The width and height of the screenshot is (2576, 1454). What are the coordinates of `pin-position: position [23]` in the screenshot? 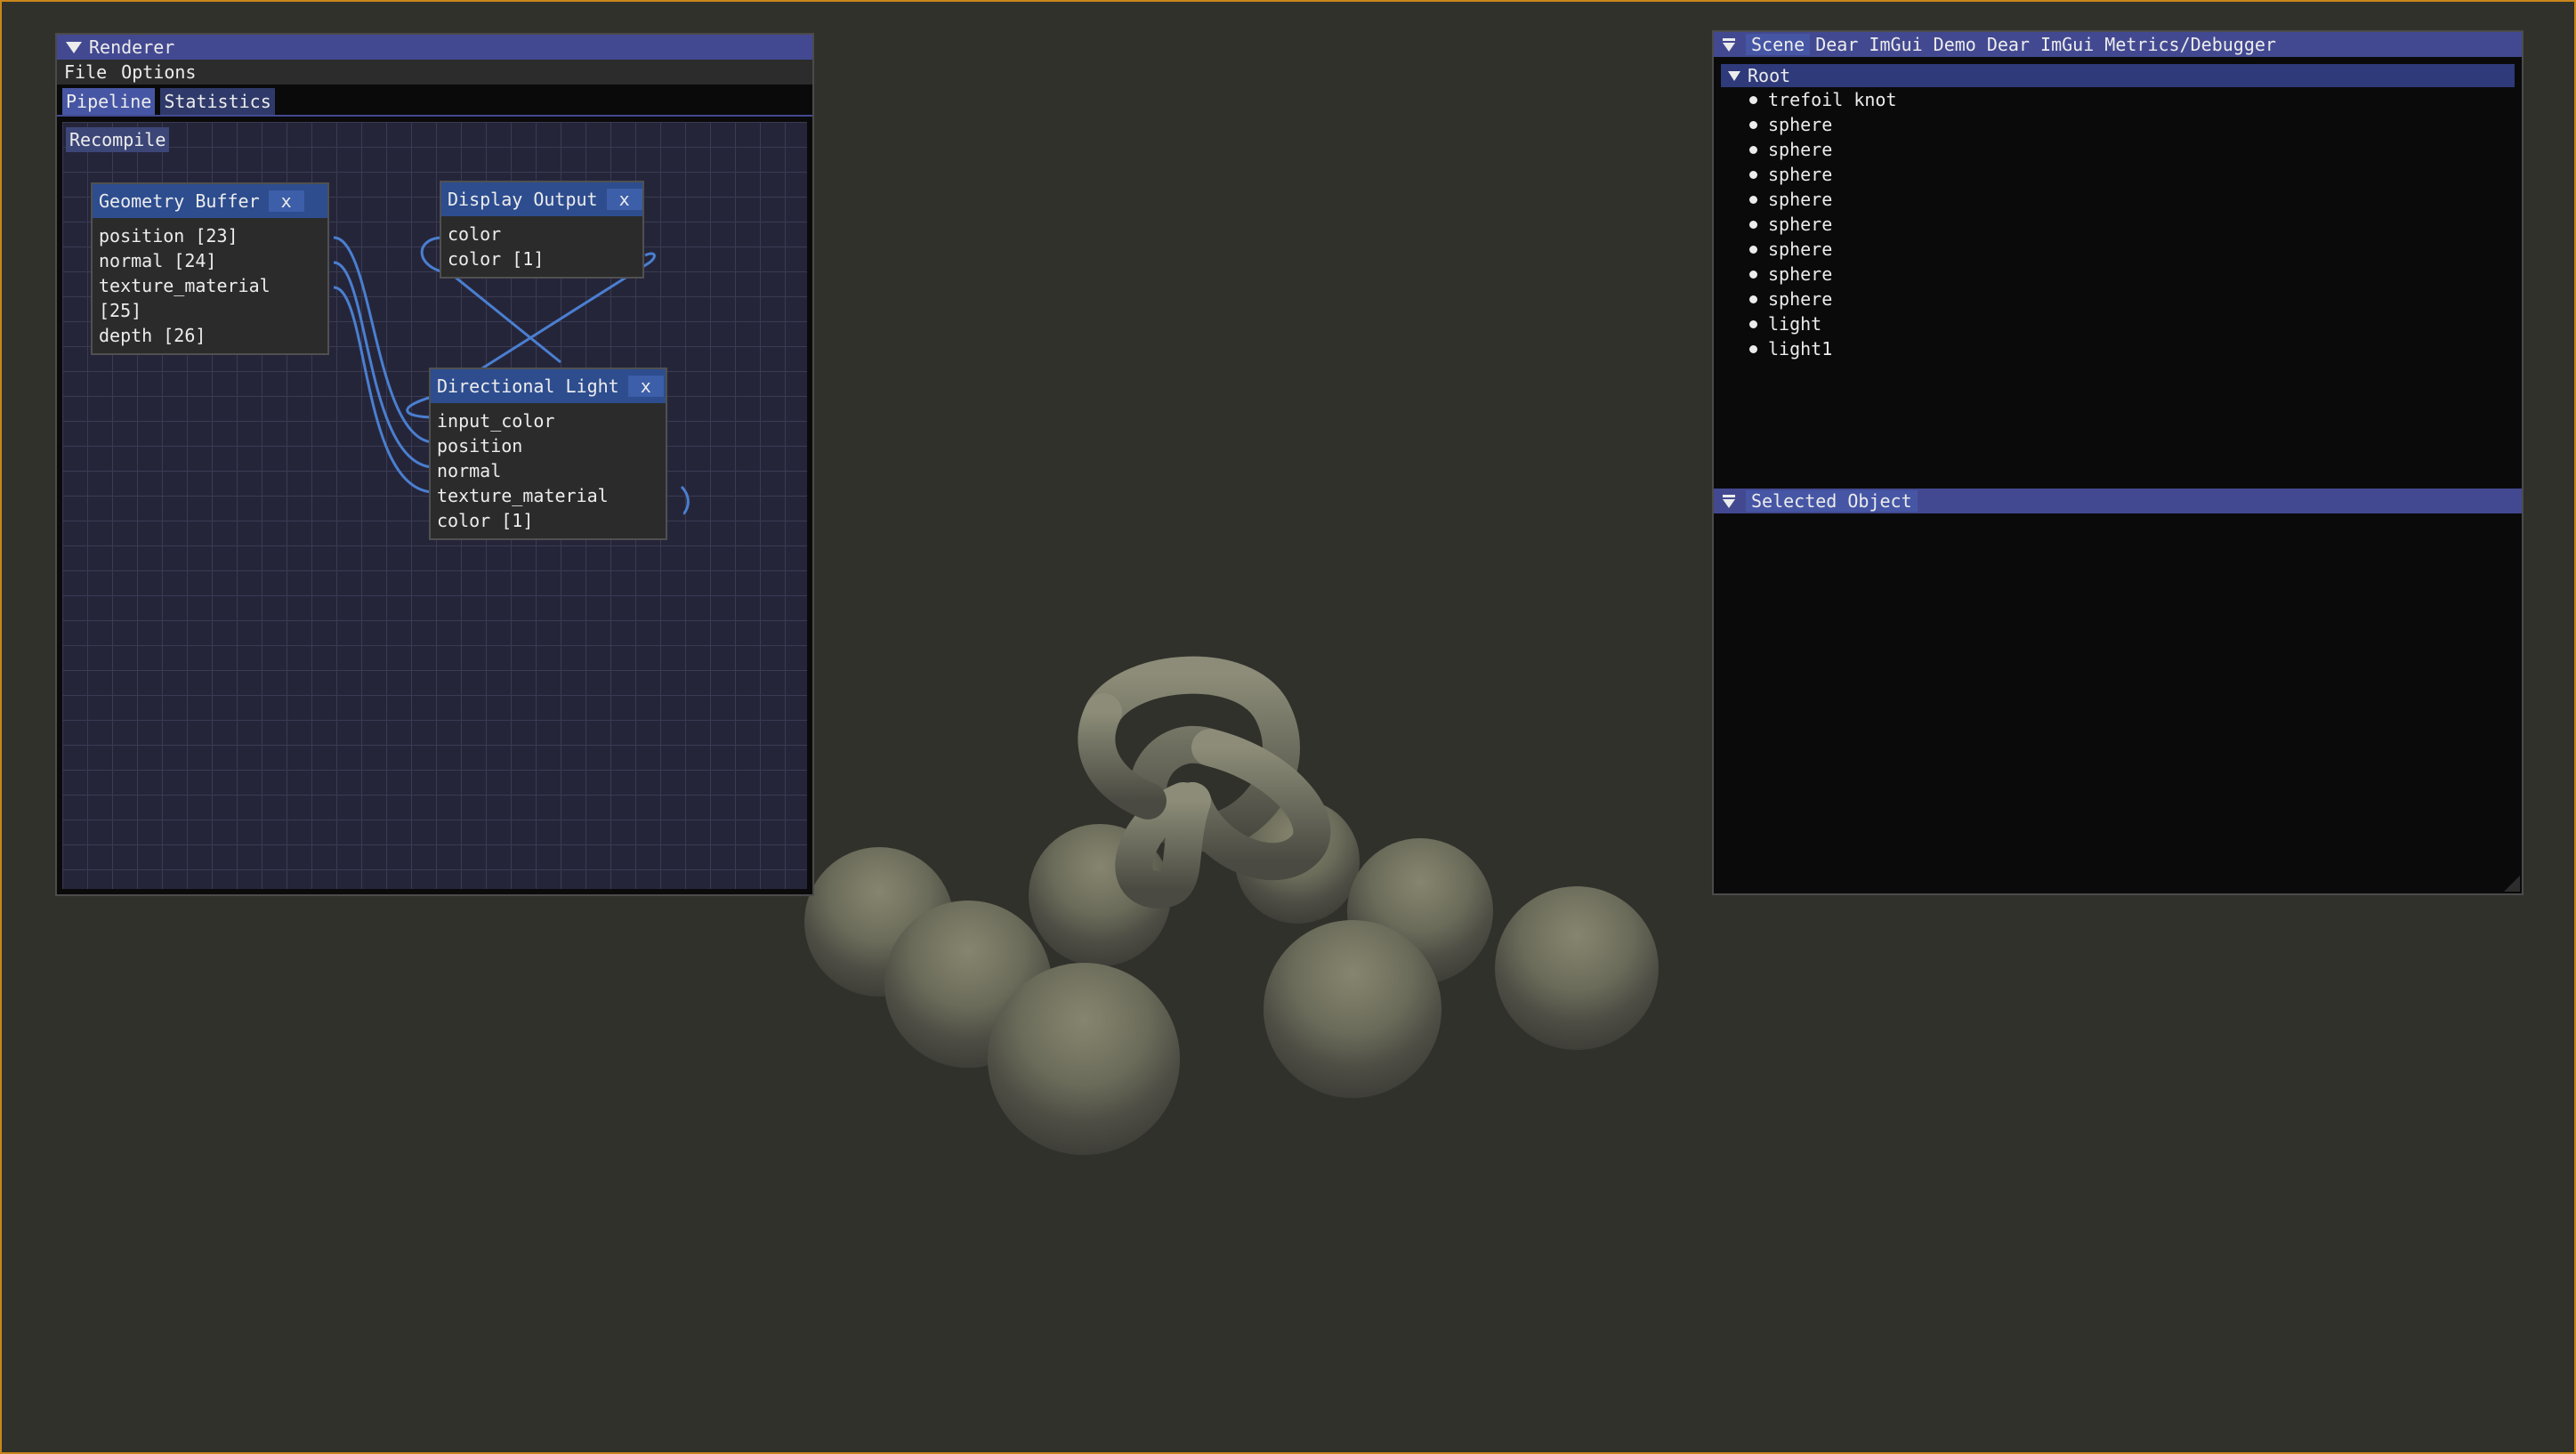 It's located at (210, 235).